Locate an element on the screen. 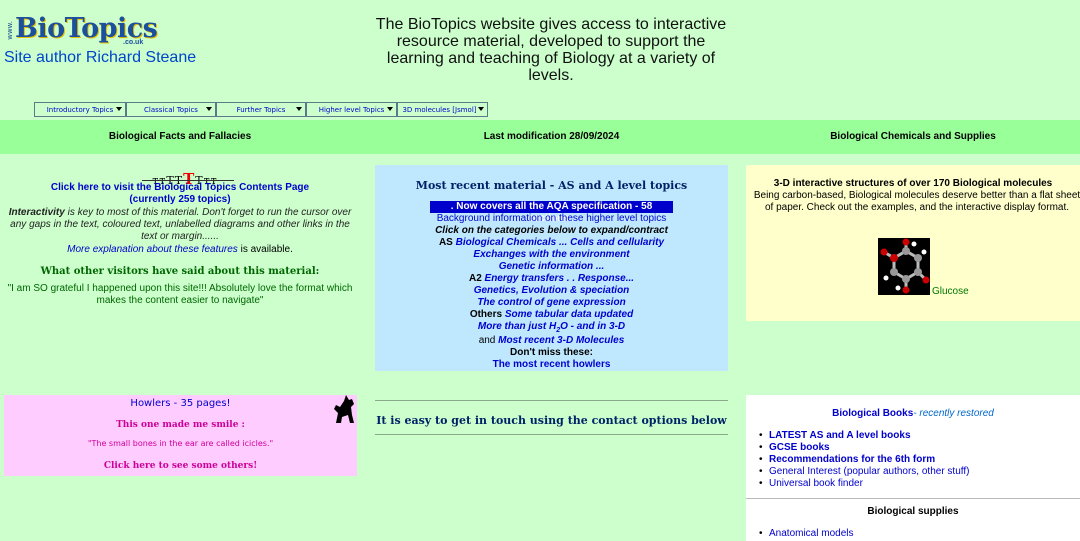  book-link-label: Recommendations for the 6th form is located at coordinates (852, 459).